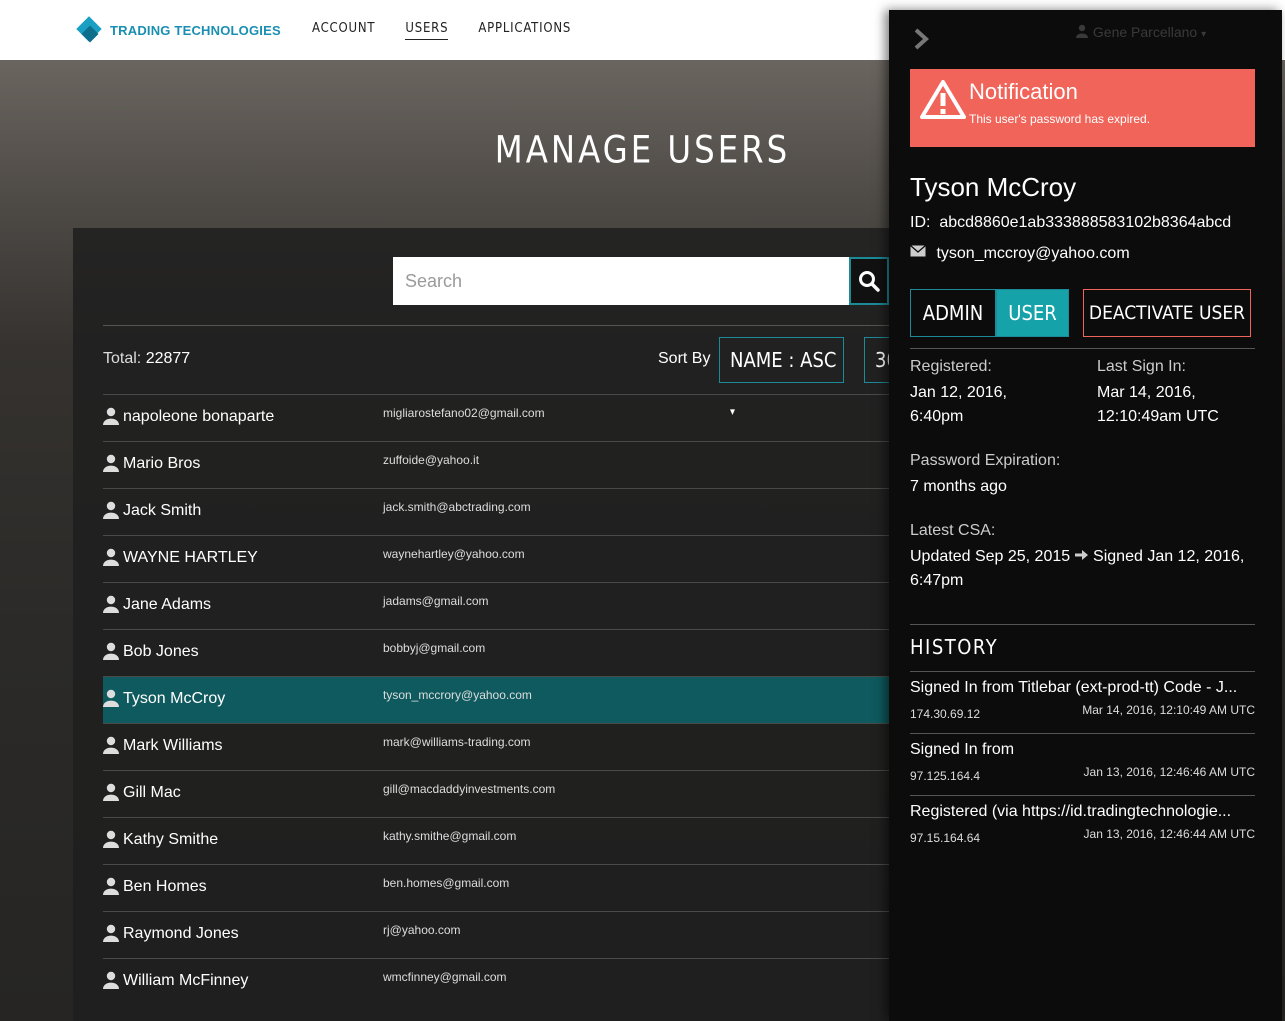  What do you see at coordinates (1023, 91) in the screenshot?
I see `notification-title: Notification` at bounding box center [1023, 91].